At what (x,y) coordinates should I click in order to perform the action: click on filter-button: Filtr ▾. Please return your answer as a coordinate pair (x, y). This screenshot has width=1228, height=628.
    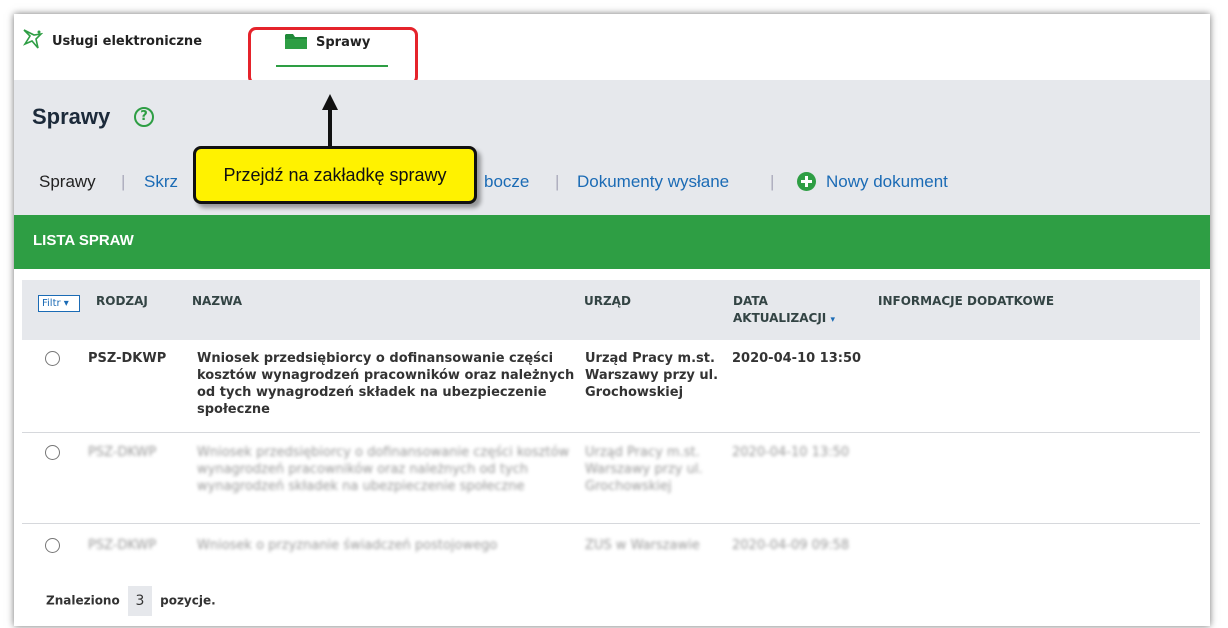
    Looking at the image, I should click on (59, 303).